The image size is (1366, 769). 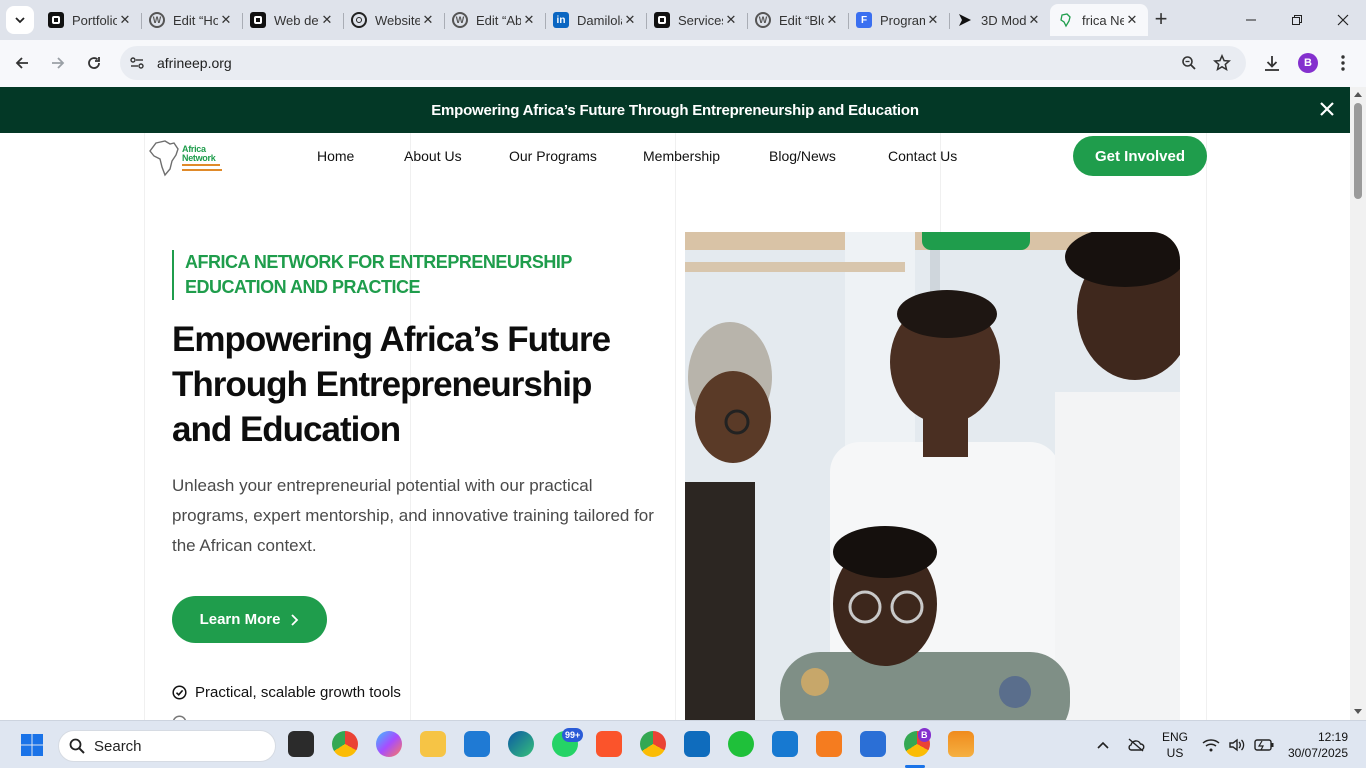 What do you see at coordinates (301, 744) in the screenshot?
I see `task-view-icon` at bounding box center [301, 744].